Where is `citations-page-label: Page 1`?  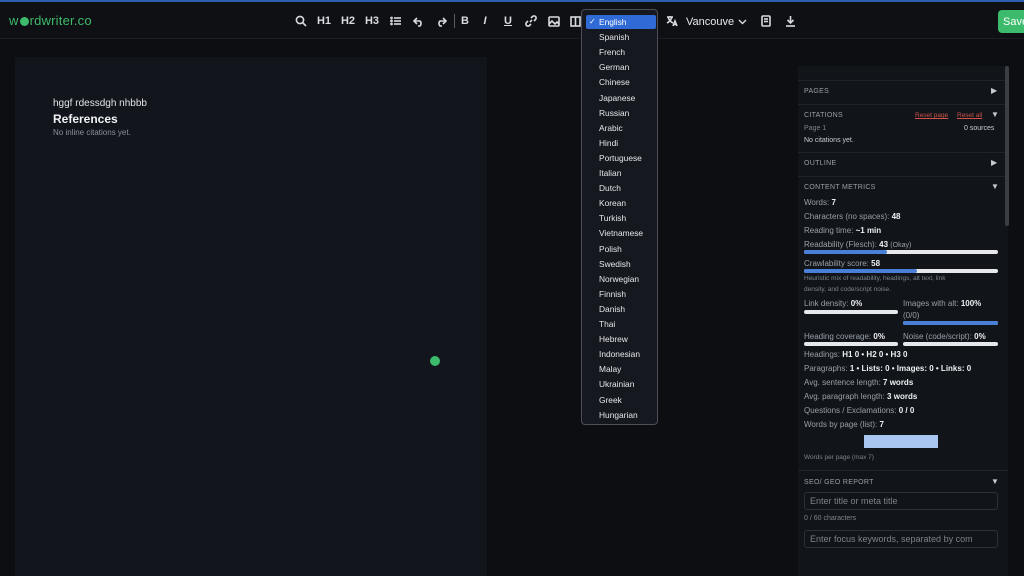 citations-page-label: Page 1 is located at coordinates (815, 128).